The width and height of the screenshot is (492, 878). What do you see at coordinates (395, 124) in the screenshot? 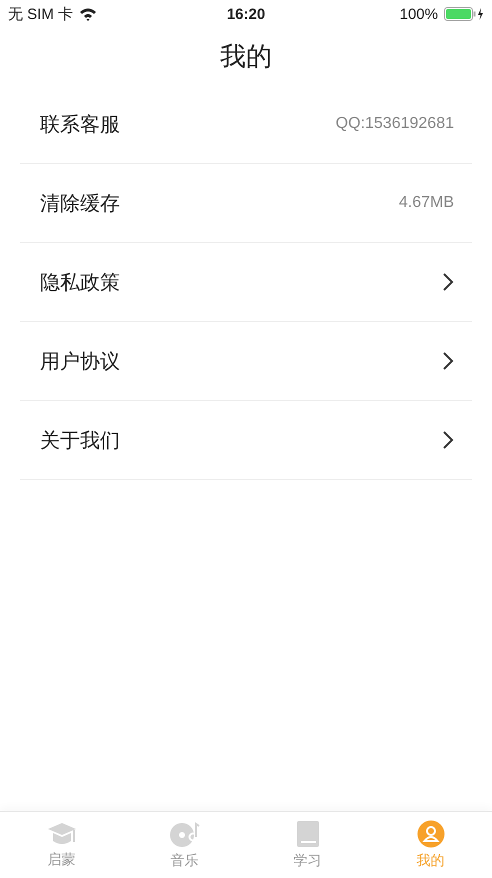
I see `row-value: QQ:1536192681` at bounding box center [395, 124].